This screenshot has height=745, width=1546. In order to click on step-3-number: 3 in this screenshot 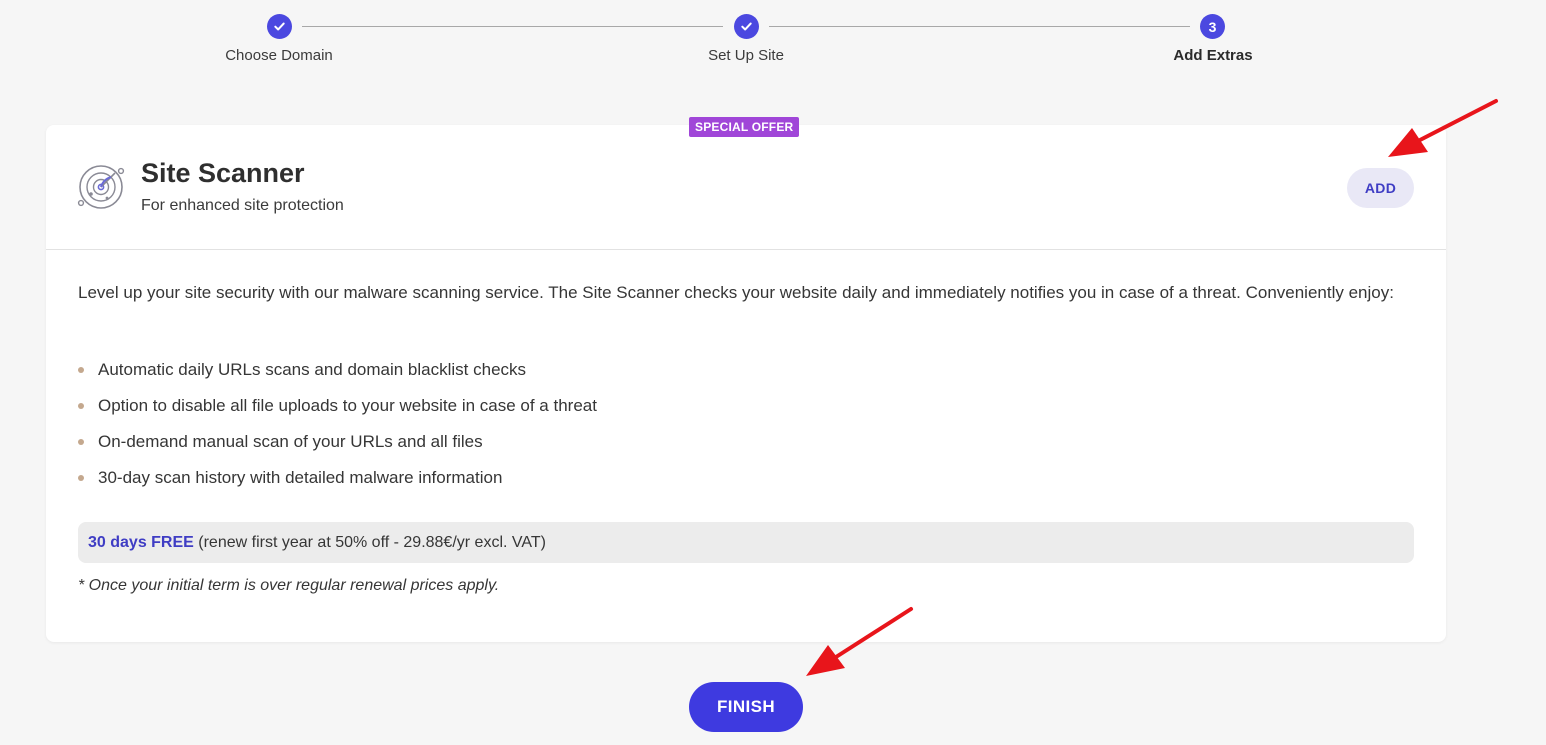, I will do `click(1212, 26)`.